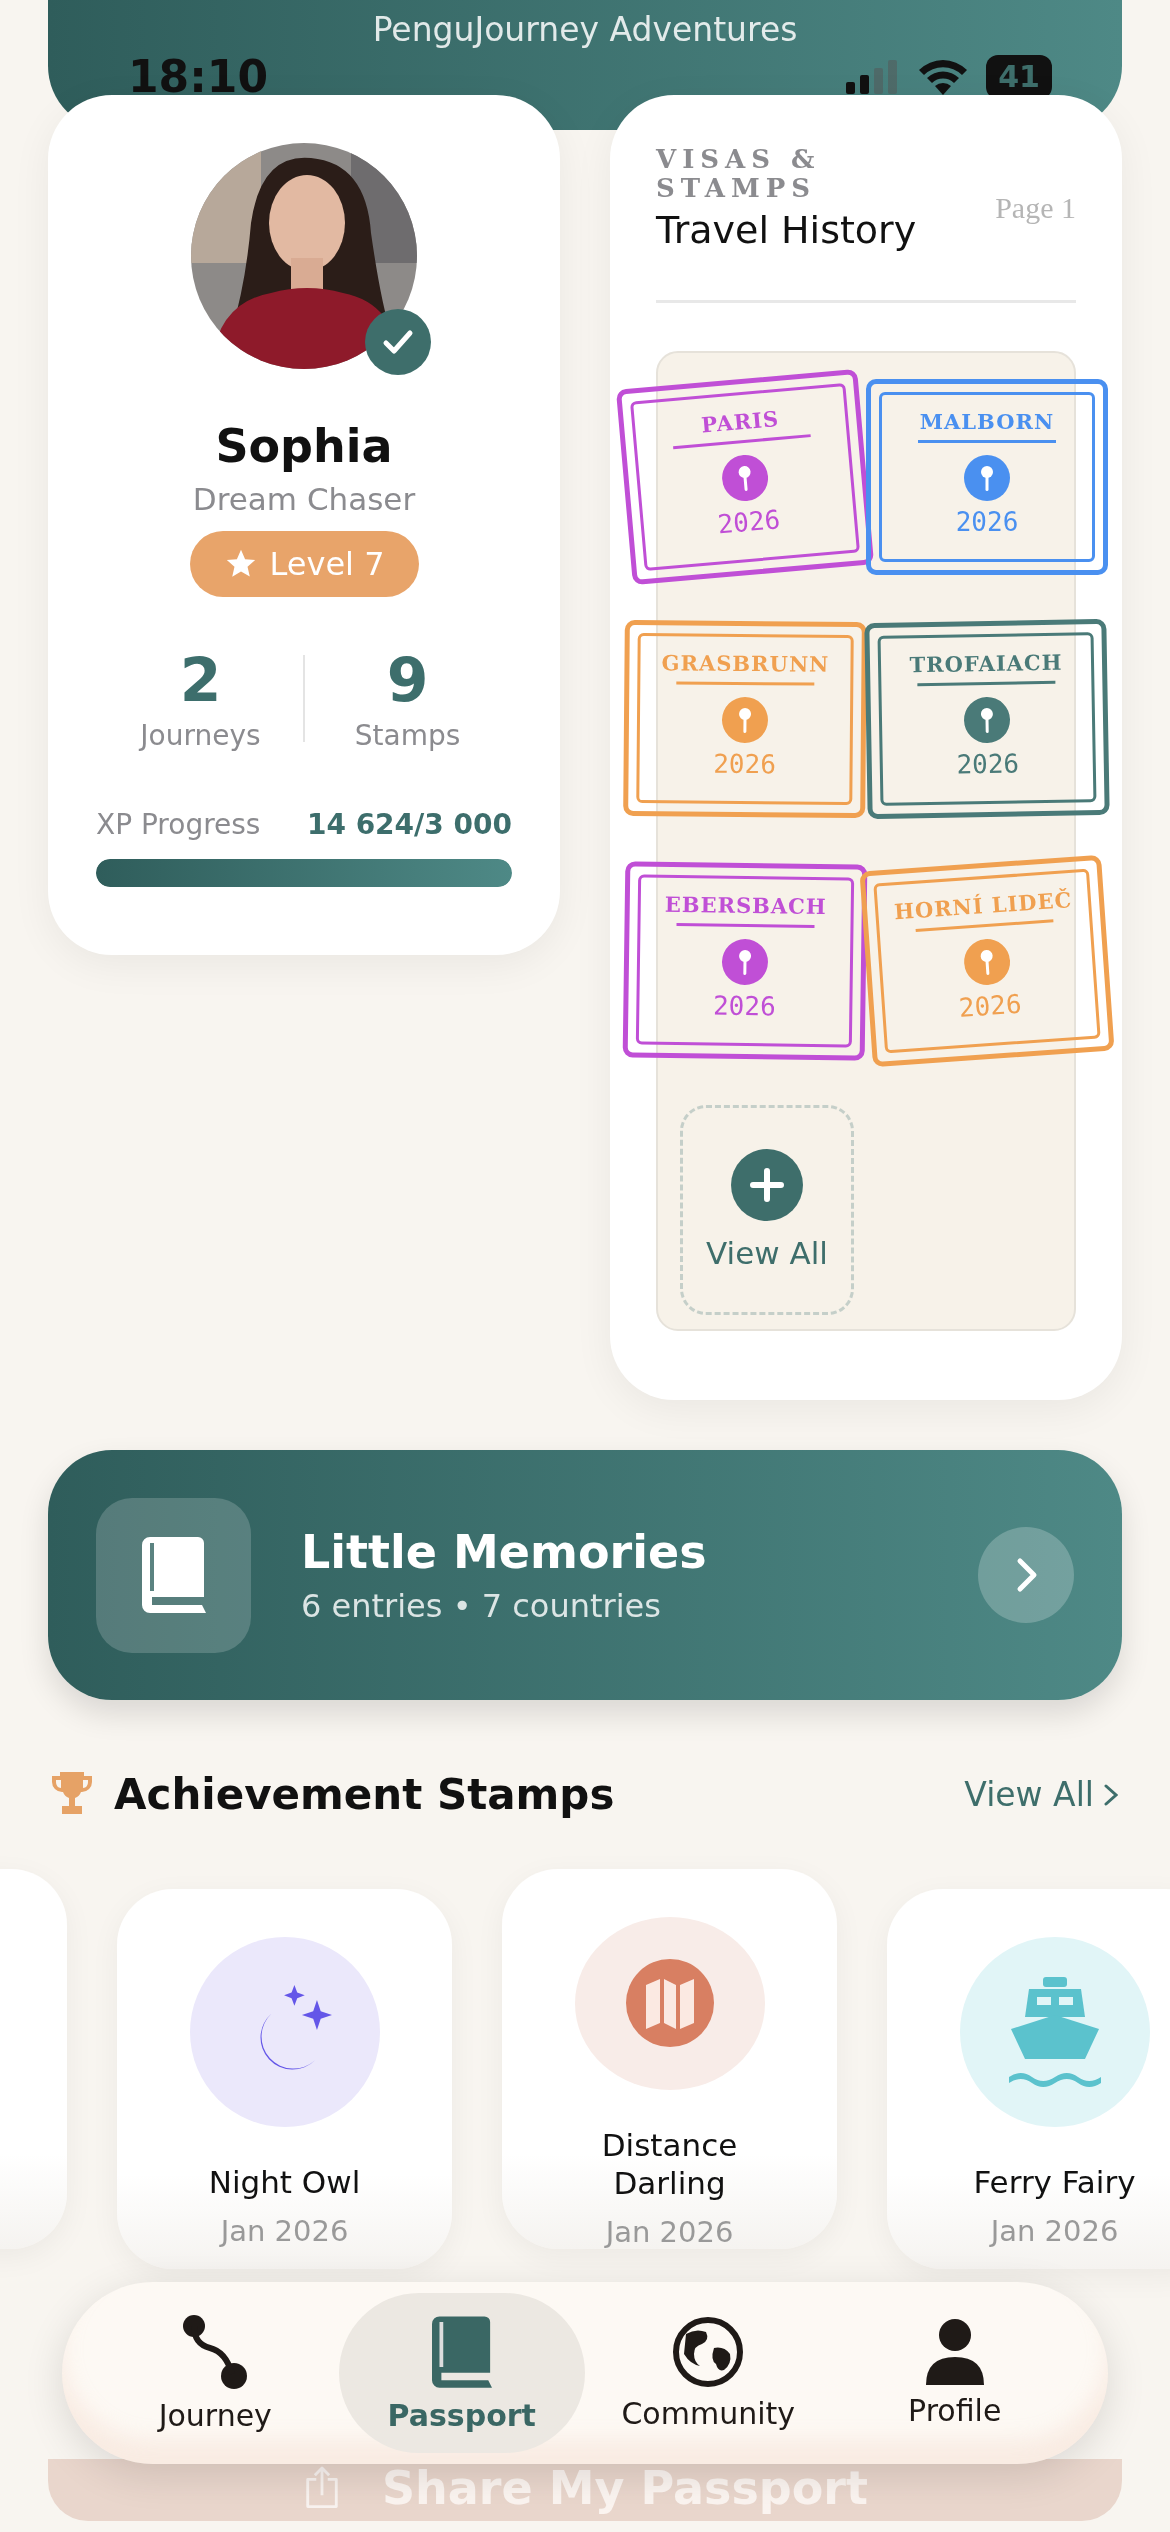 The image size is (1170, 2532). Describe the element at coordinates (284, 2079) in the screenshot. I see `achievement-card: Night Owl Jan 2026` at that location.